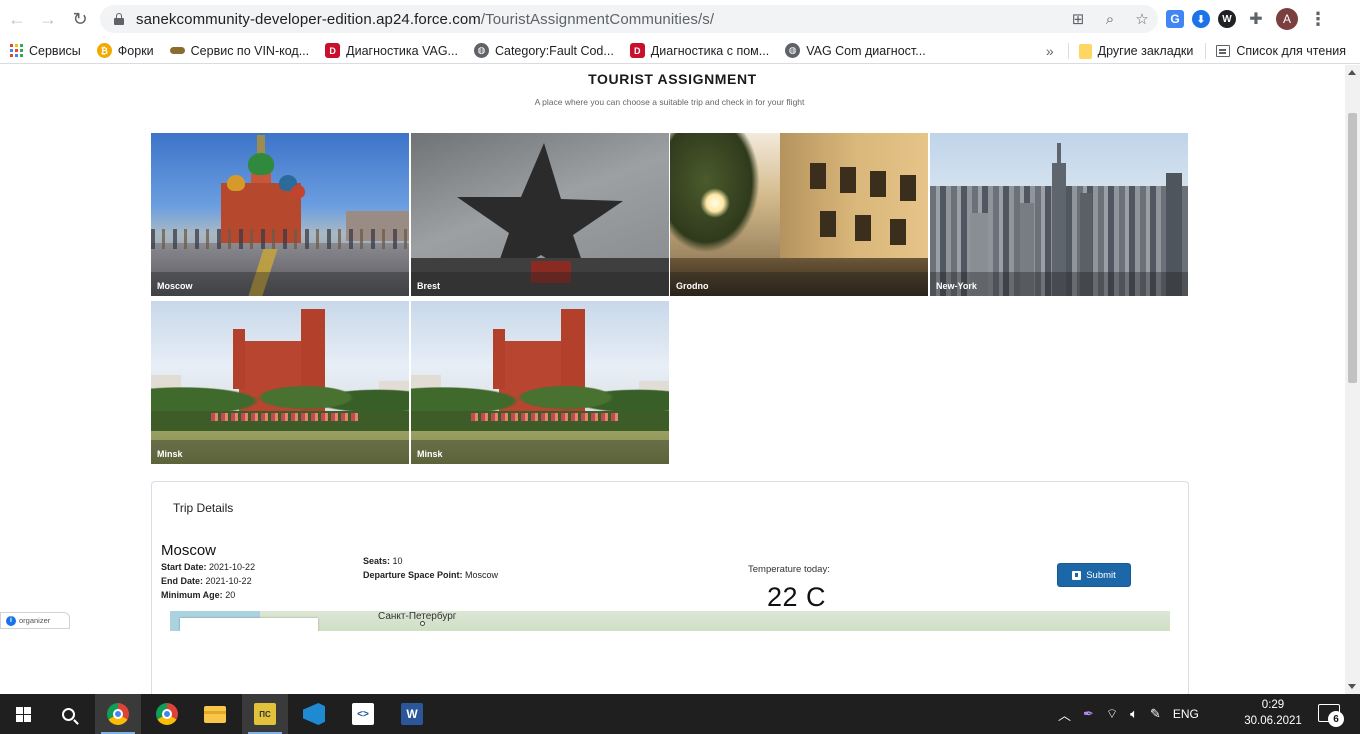  What do you see at coordinates (670, 621) in the screenshot?
I see `trip-map: Санкт-Петербург` at bounding box center [670, 621].